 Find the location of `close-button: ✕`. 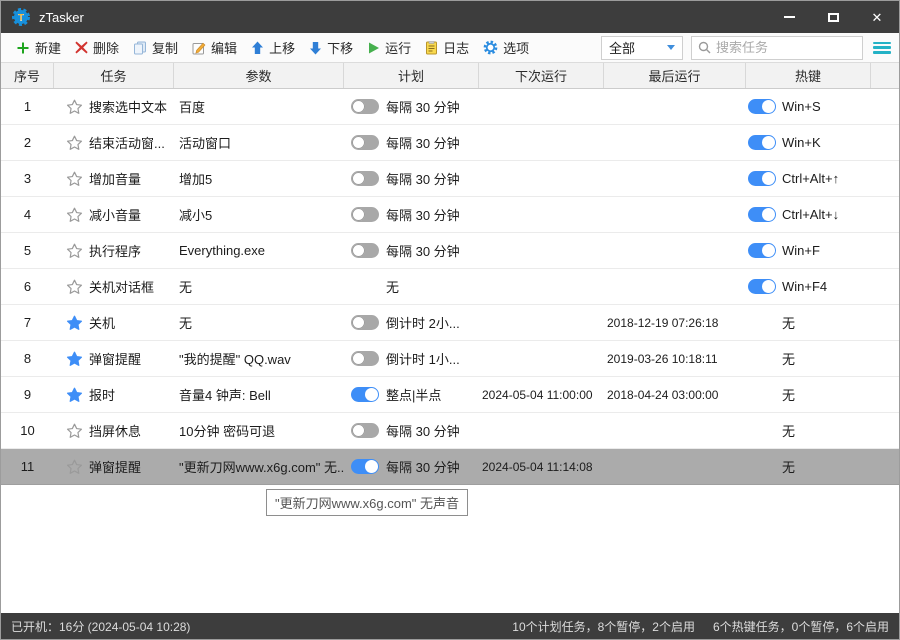

close-button: ✕ is located at coordinates (877, 17).